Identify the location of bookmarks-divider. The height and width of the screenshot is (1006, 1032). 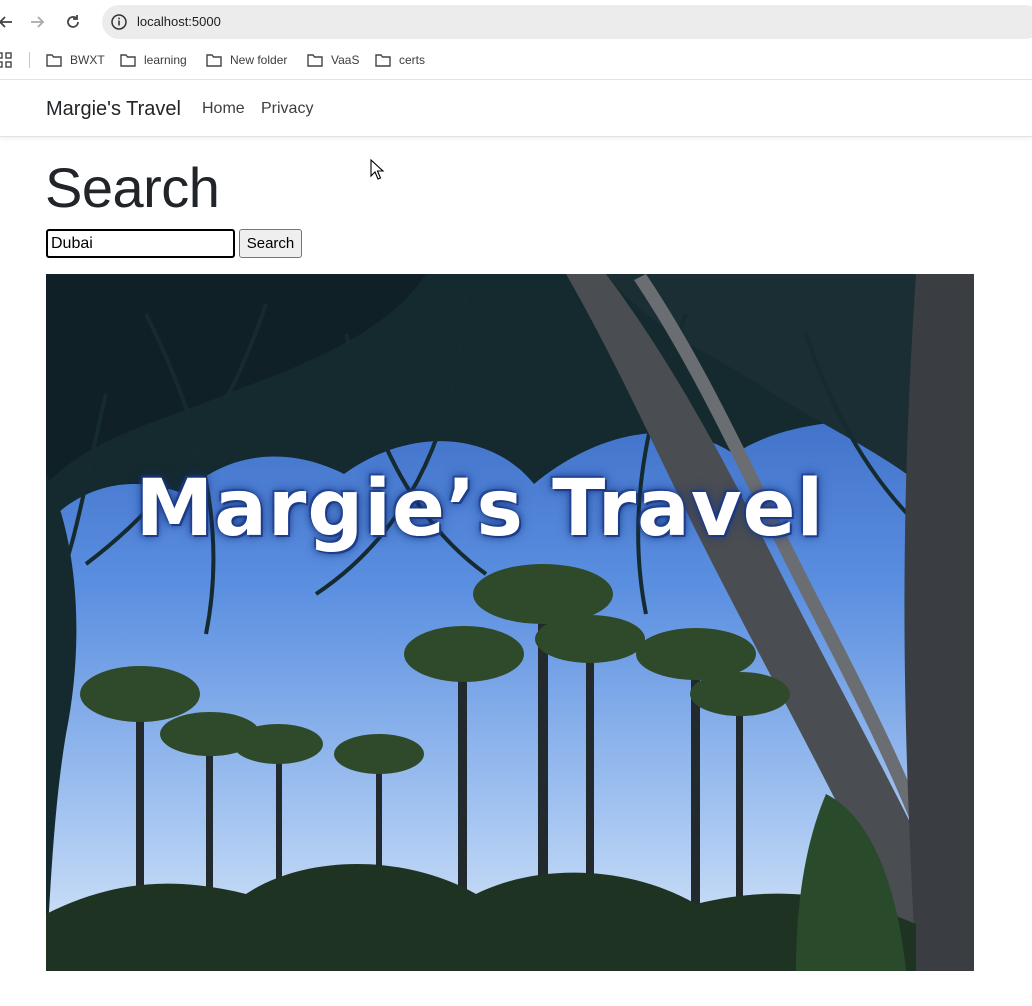
(29, 60).